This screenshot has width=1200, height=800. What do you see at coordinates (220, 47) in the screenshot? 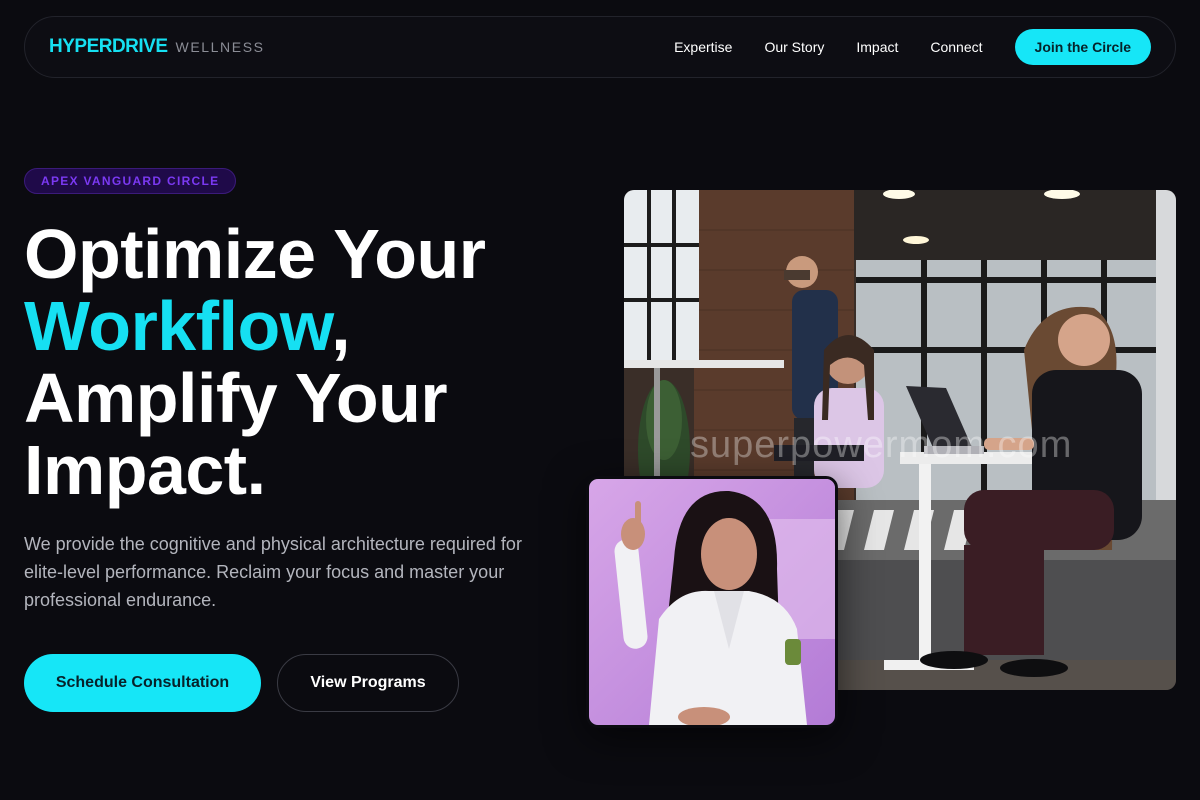
I see `brand-suffix: WELLNESS` at bounding box center [220, 47].